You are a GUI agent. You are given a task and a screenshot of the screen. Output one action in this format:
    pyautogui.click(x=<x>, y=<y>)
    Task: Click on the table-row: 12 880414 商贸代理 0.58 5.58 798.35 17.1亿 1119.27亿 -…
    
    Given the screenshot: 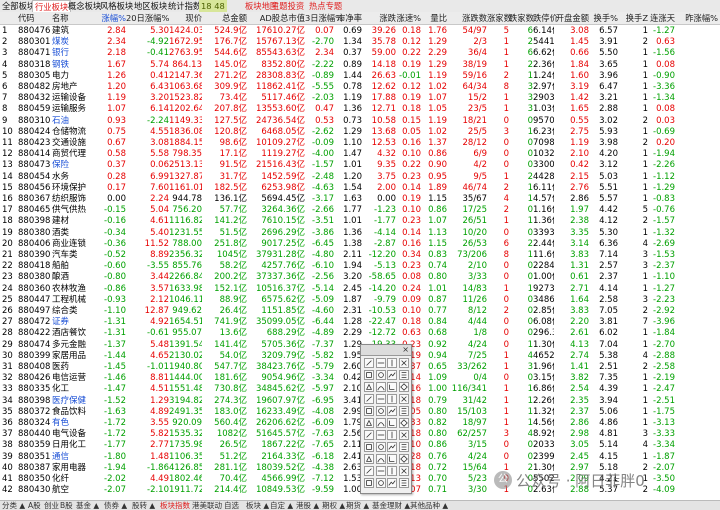 What is the action you would take?
    pyautogui.click(x=360, y=154)
    